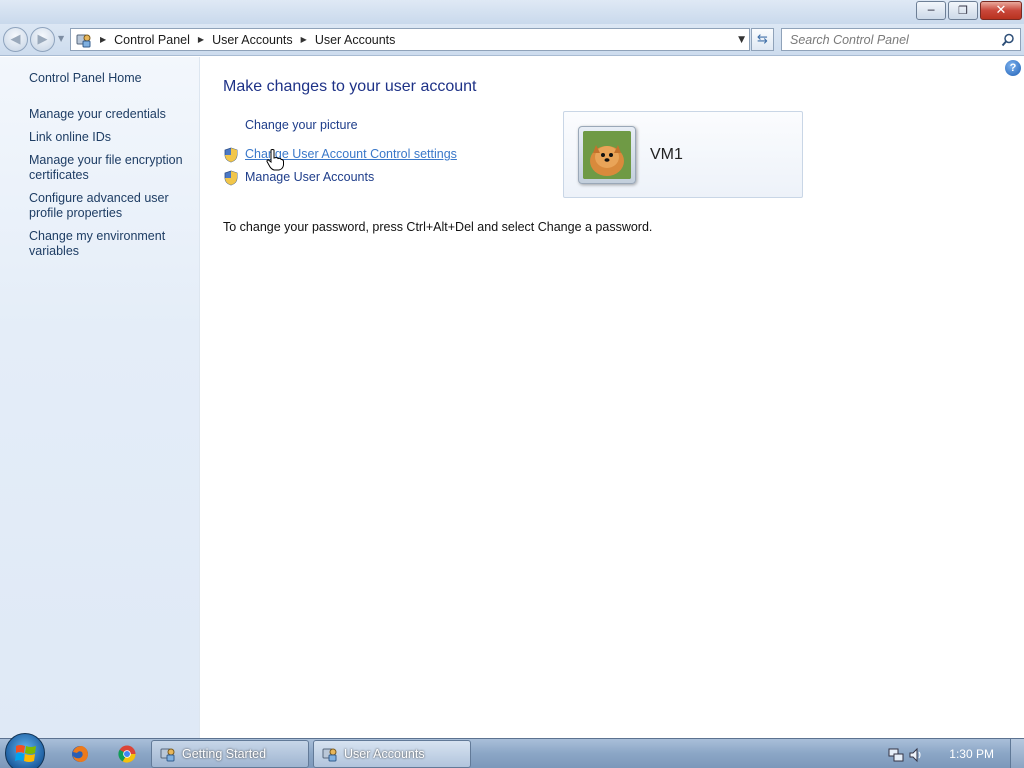  I want to click on firefox-icon, so click(80, 754).